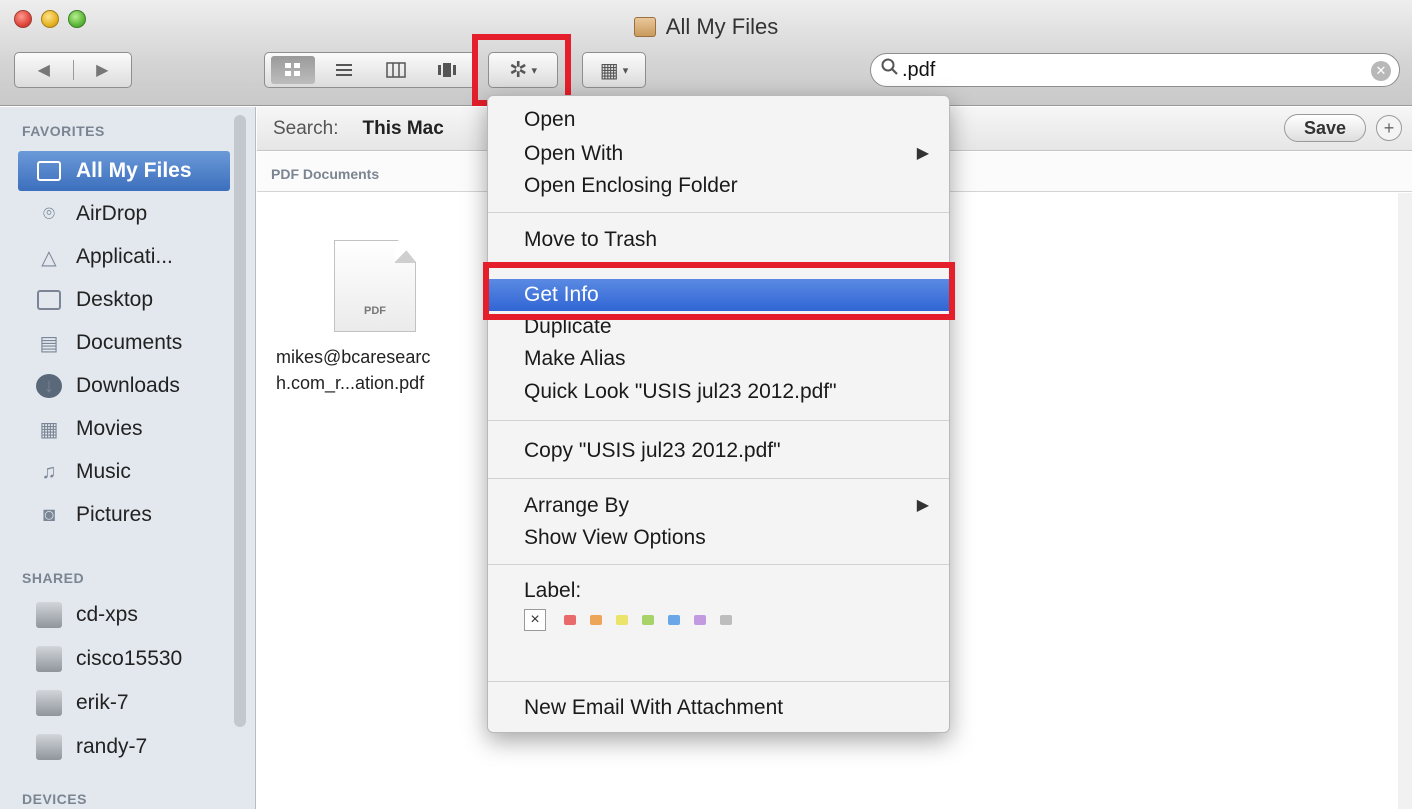  Describe the element at coordinates (700, 620) in the screenshot. I see `label-purple-swatch` at that location.